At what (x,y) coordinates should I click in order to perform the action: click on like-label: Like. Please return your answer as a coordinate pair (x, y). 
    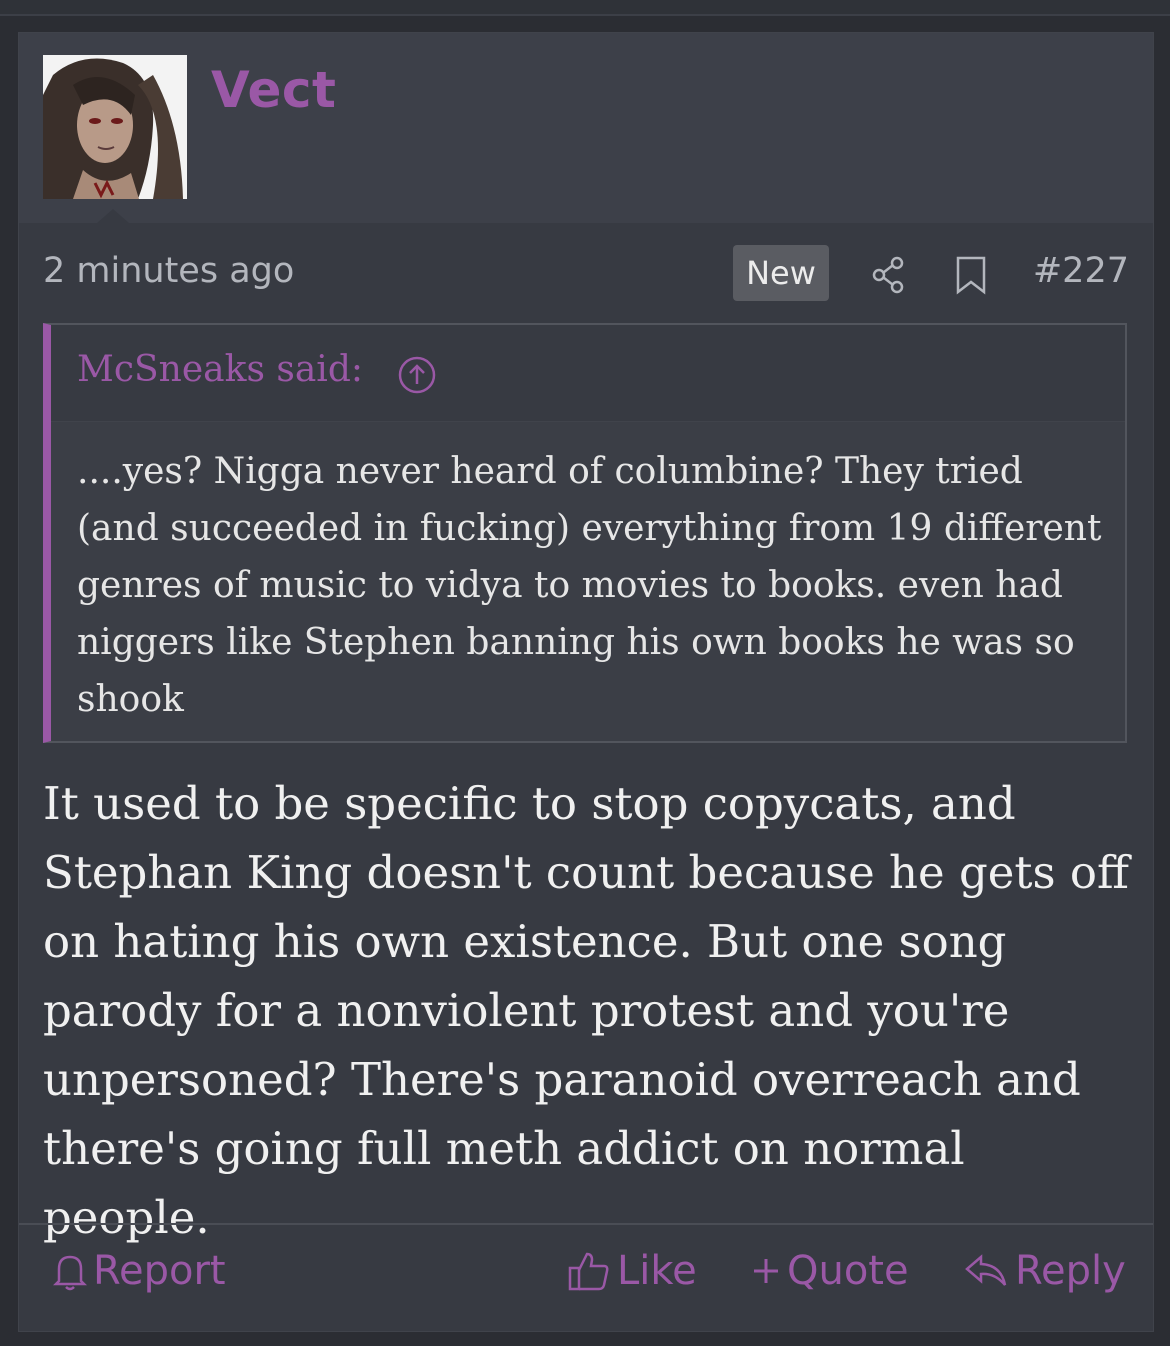
    Looking at the image, I should click on (657, 1271).